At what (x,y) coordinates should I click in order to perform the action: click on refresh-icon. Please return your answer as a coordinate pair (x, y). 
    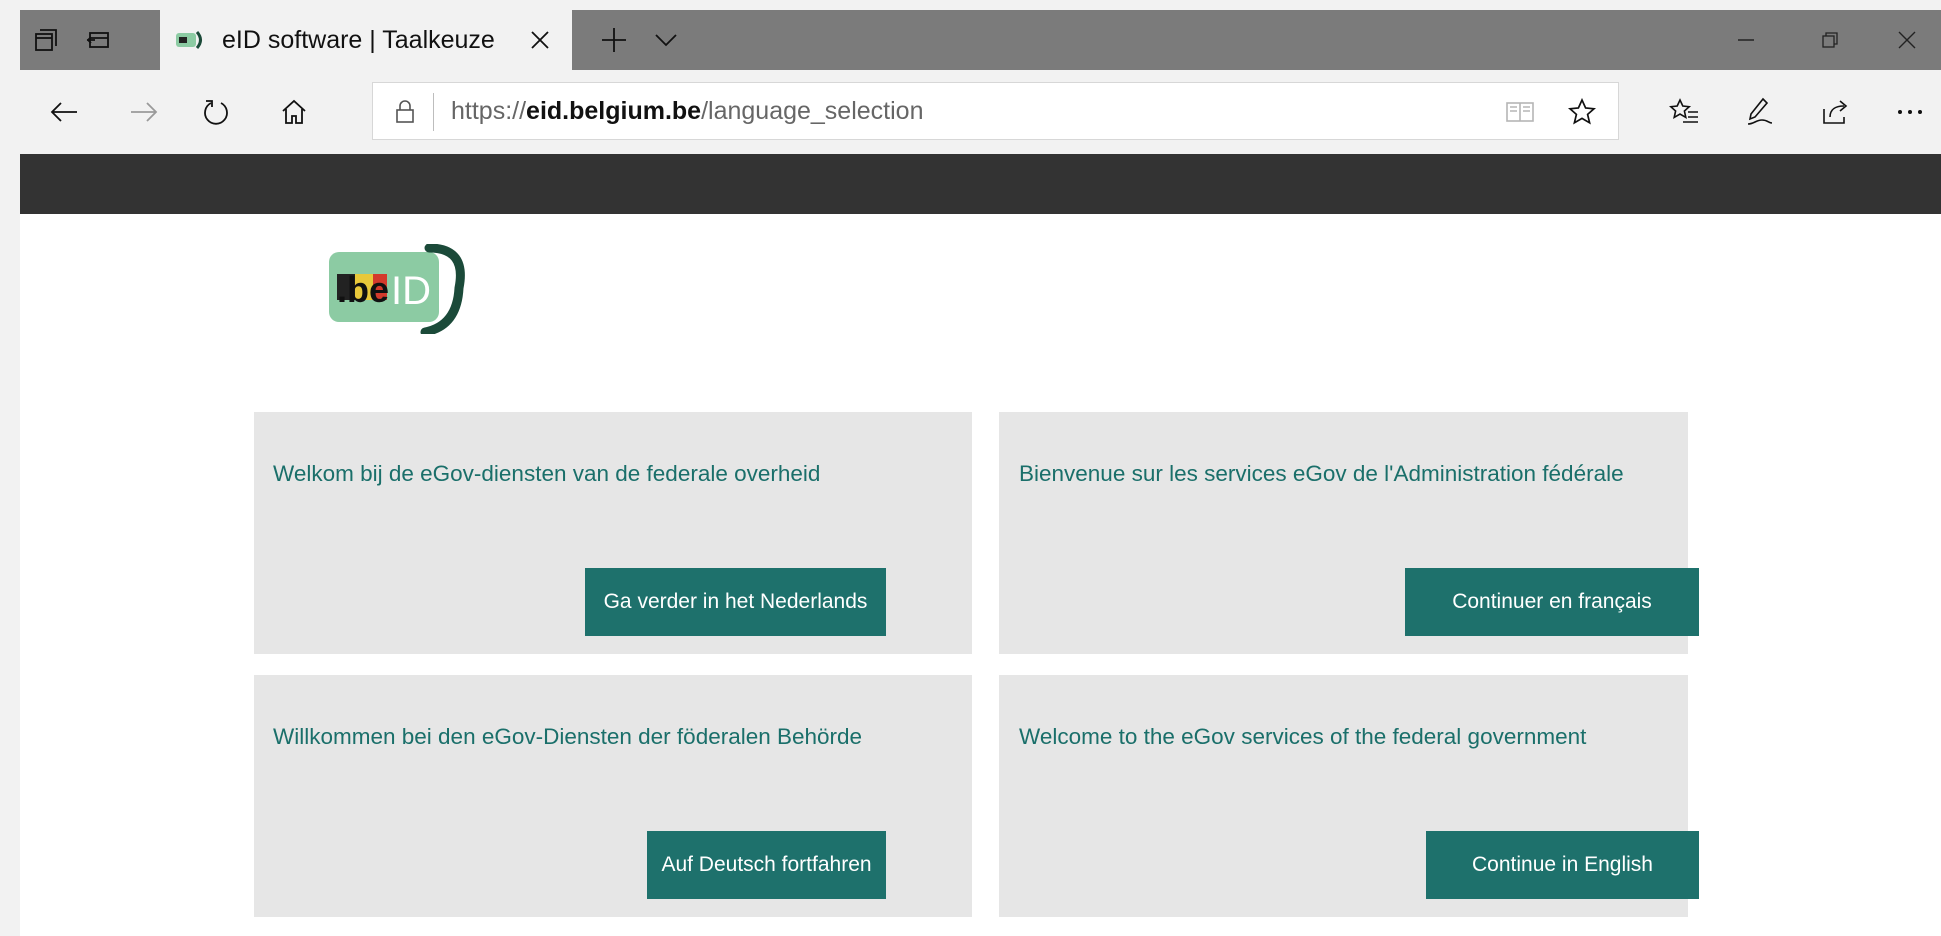
    Looking at the image, I should click on (216, 112).